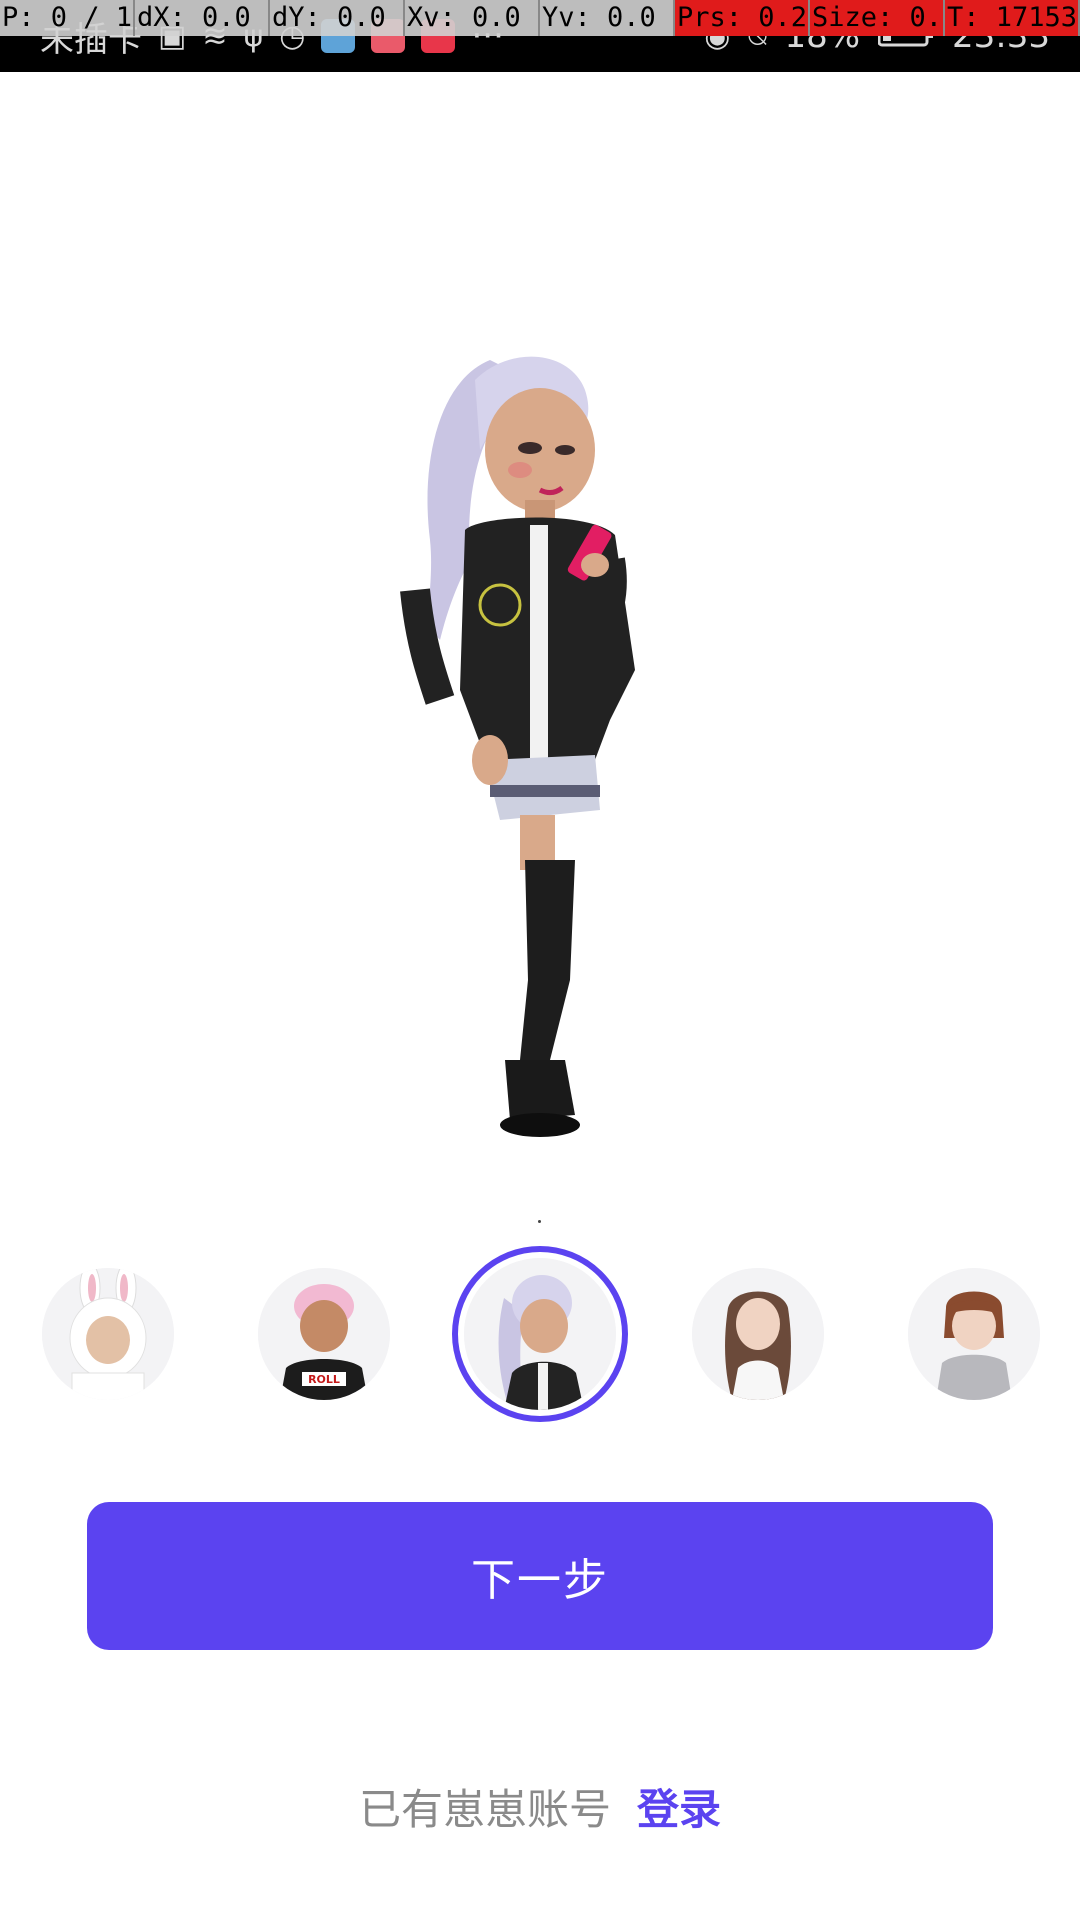 The image size is (1080, 1920). I want to click on long-hair-girl-avatar-icon, so click(758, 1334).